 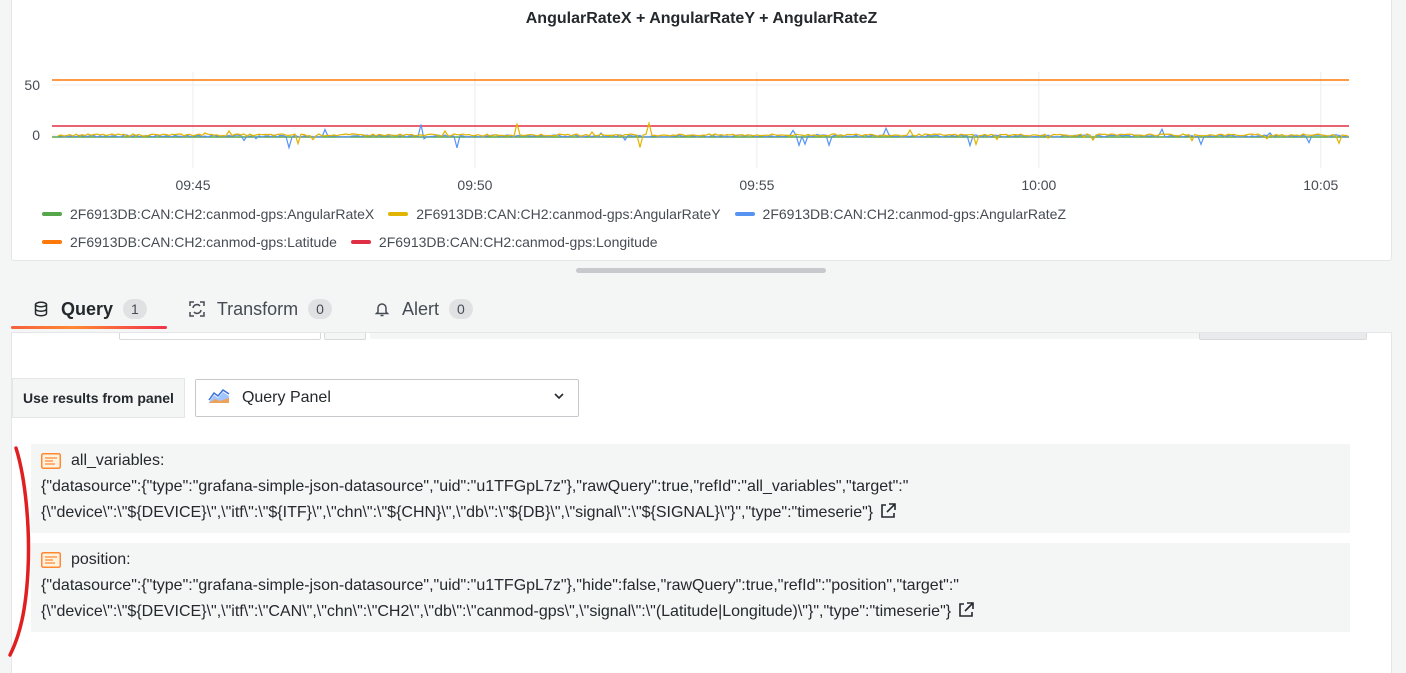 I want to click on clipped-field, so click(x=220, y=336).